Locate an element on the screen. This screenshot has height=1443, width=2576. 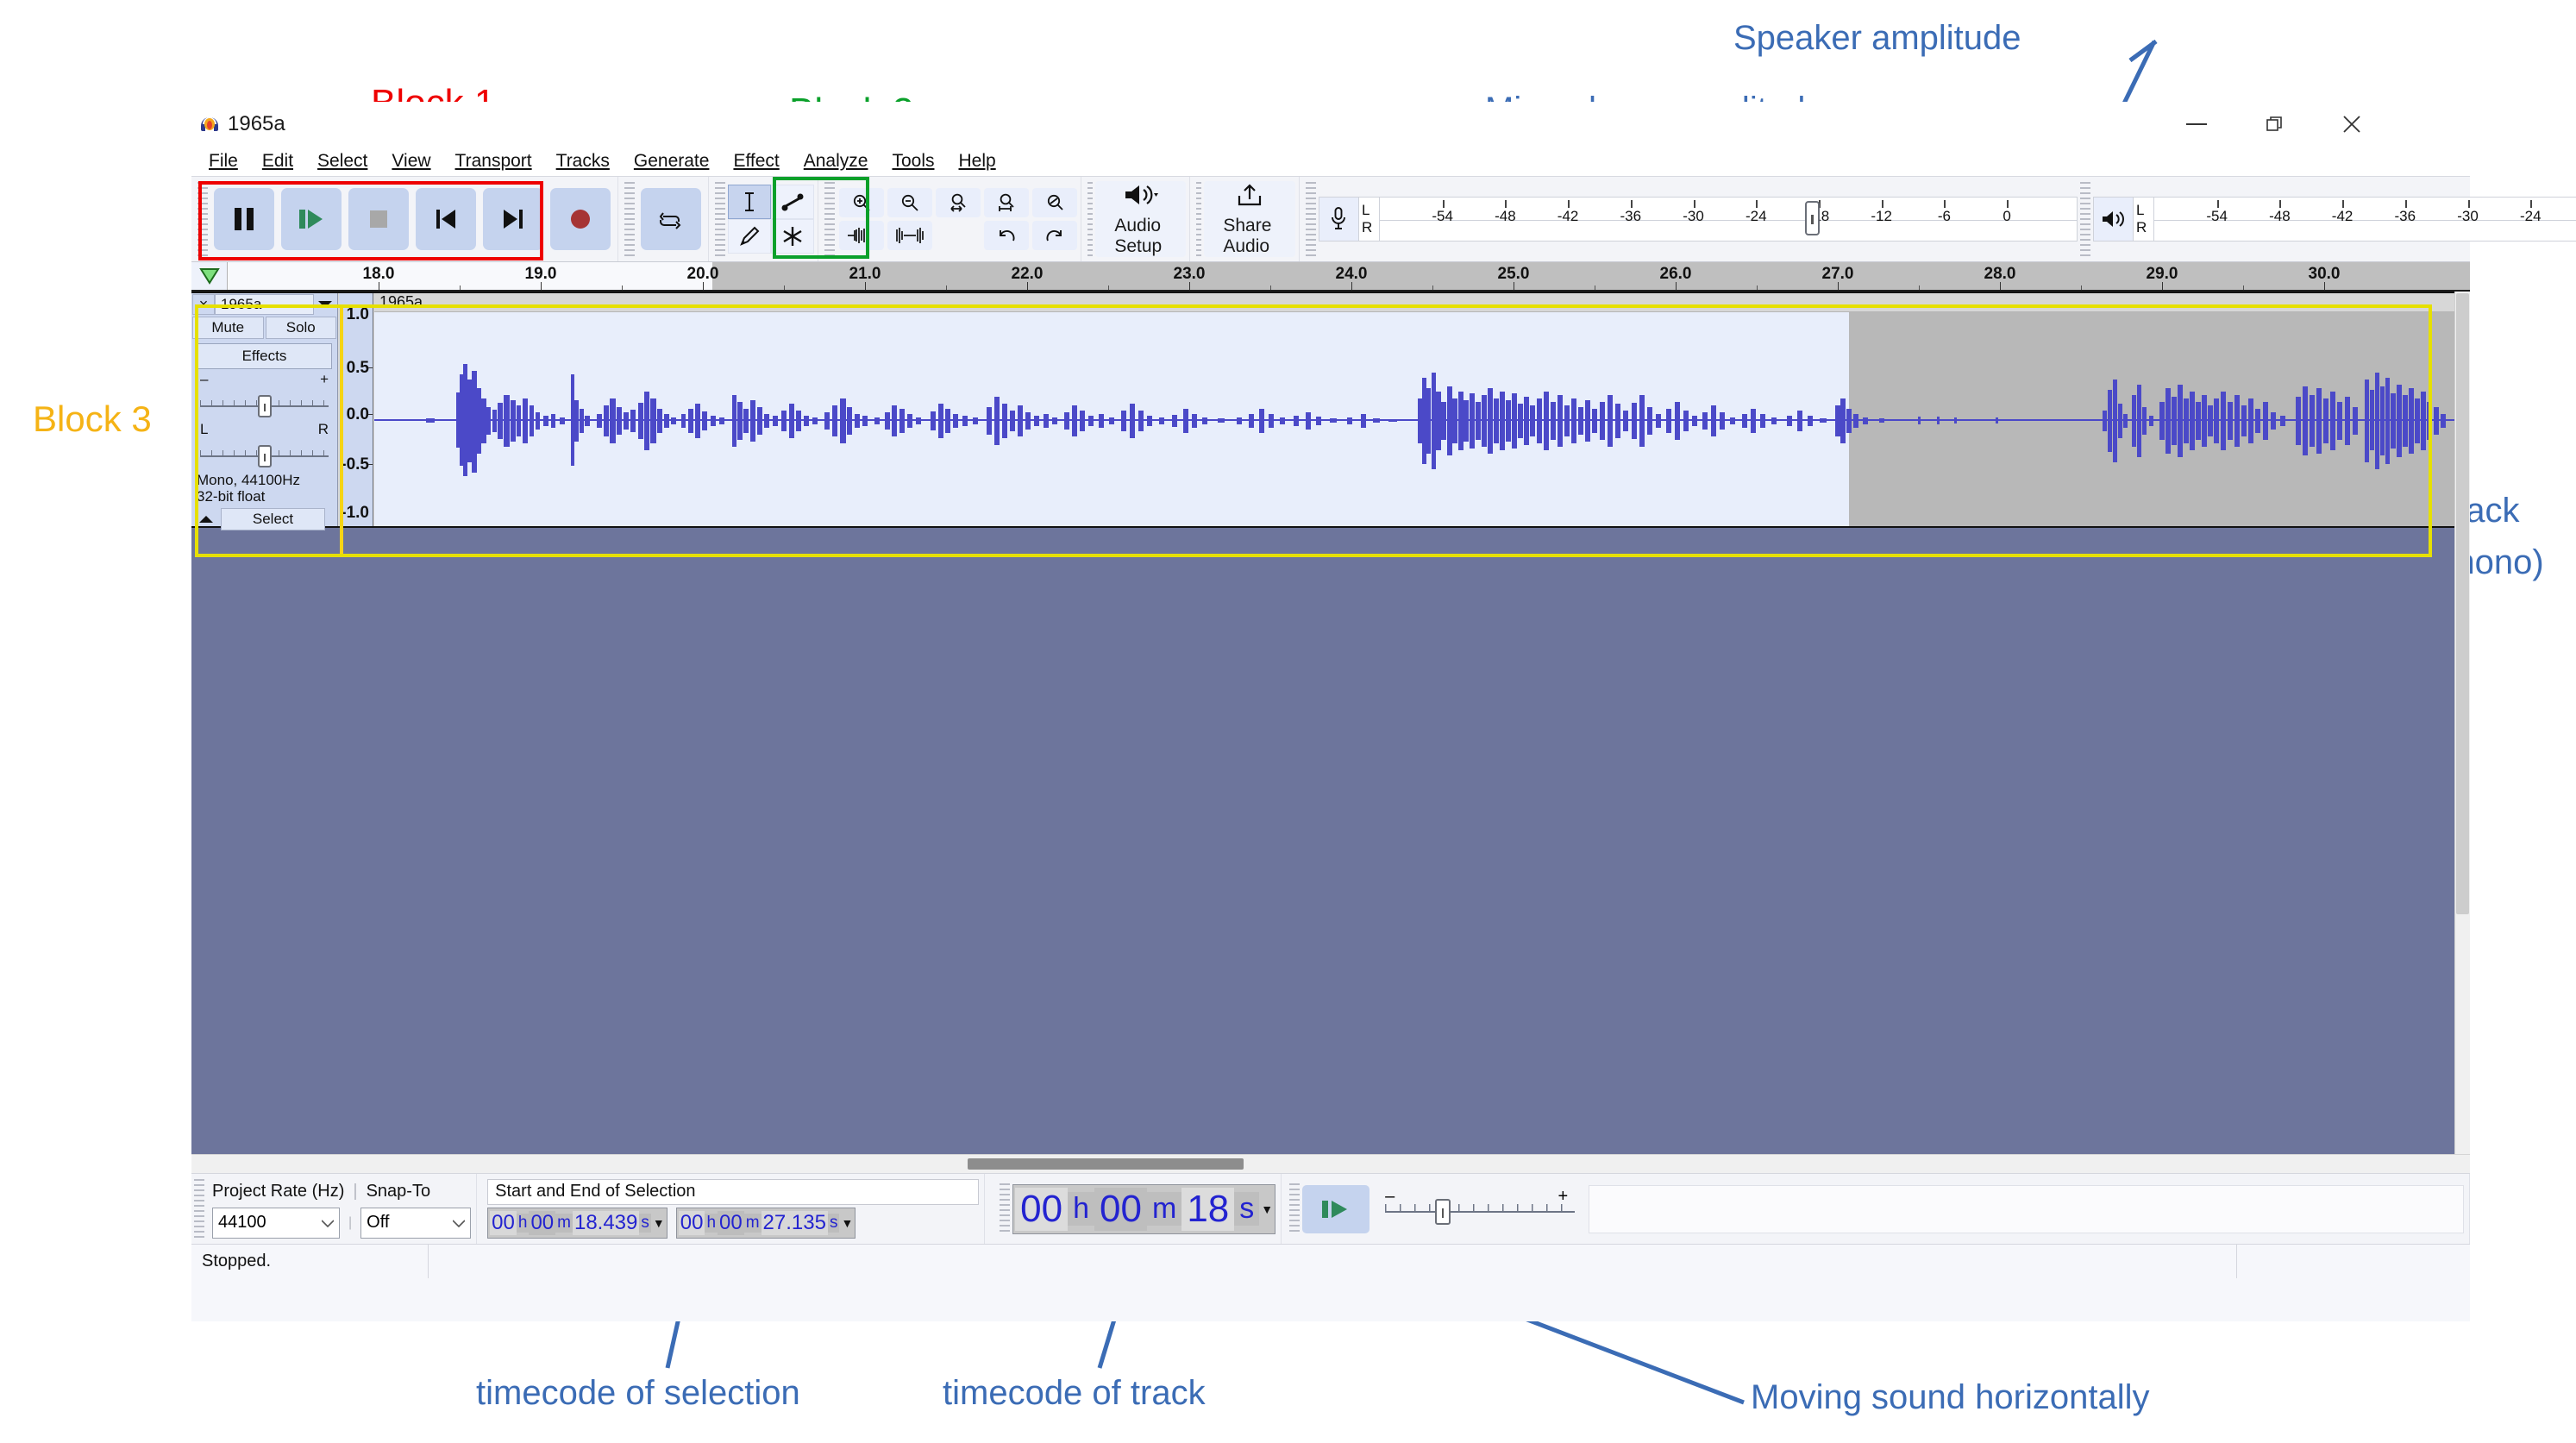
track-close-button: × is located at coordinates (203, 304).